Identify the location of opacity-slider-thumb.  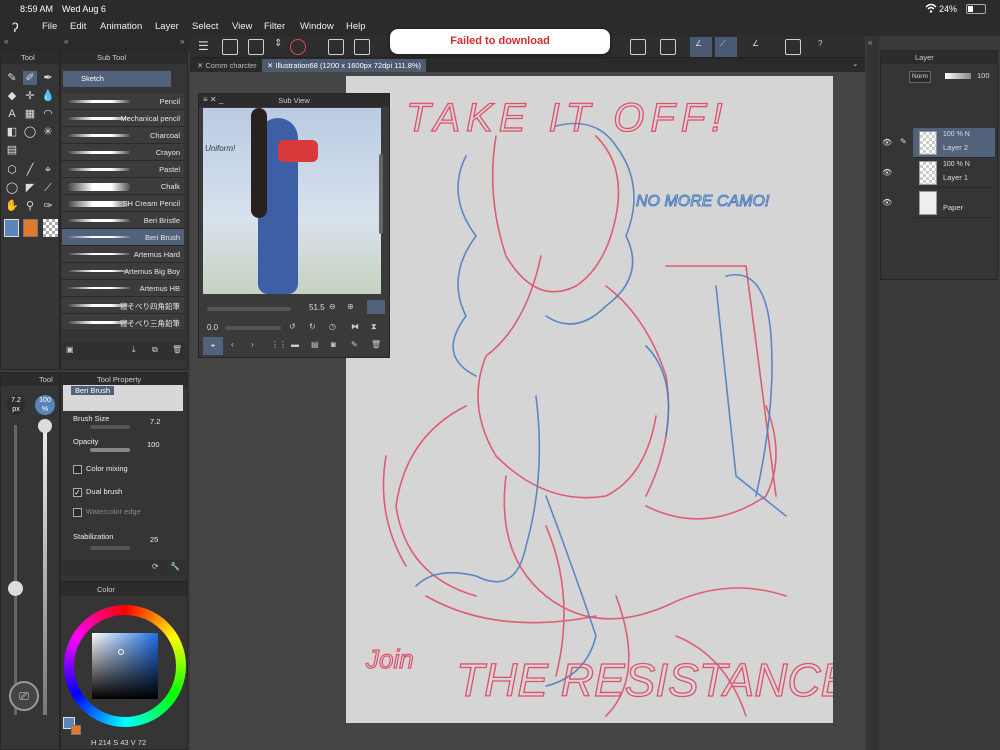
(45, 426).